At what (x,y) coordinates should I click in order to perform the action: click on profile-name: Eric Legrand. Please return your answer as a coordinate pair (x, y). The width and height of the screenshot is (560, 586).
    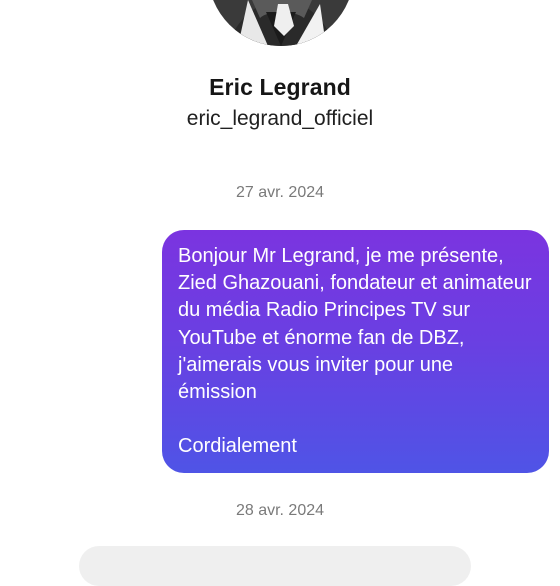
    Looking at the image, I should click on (280, 87).